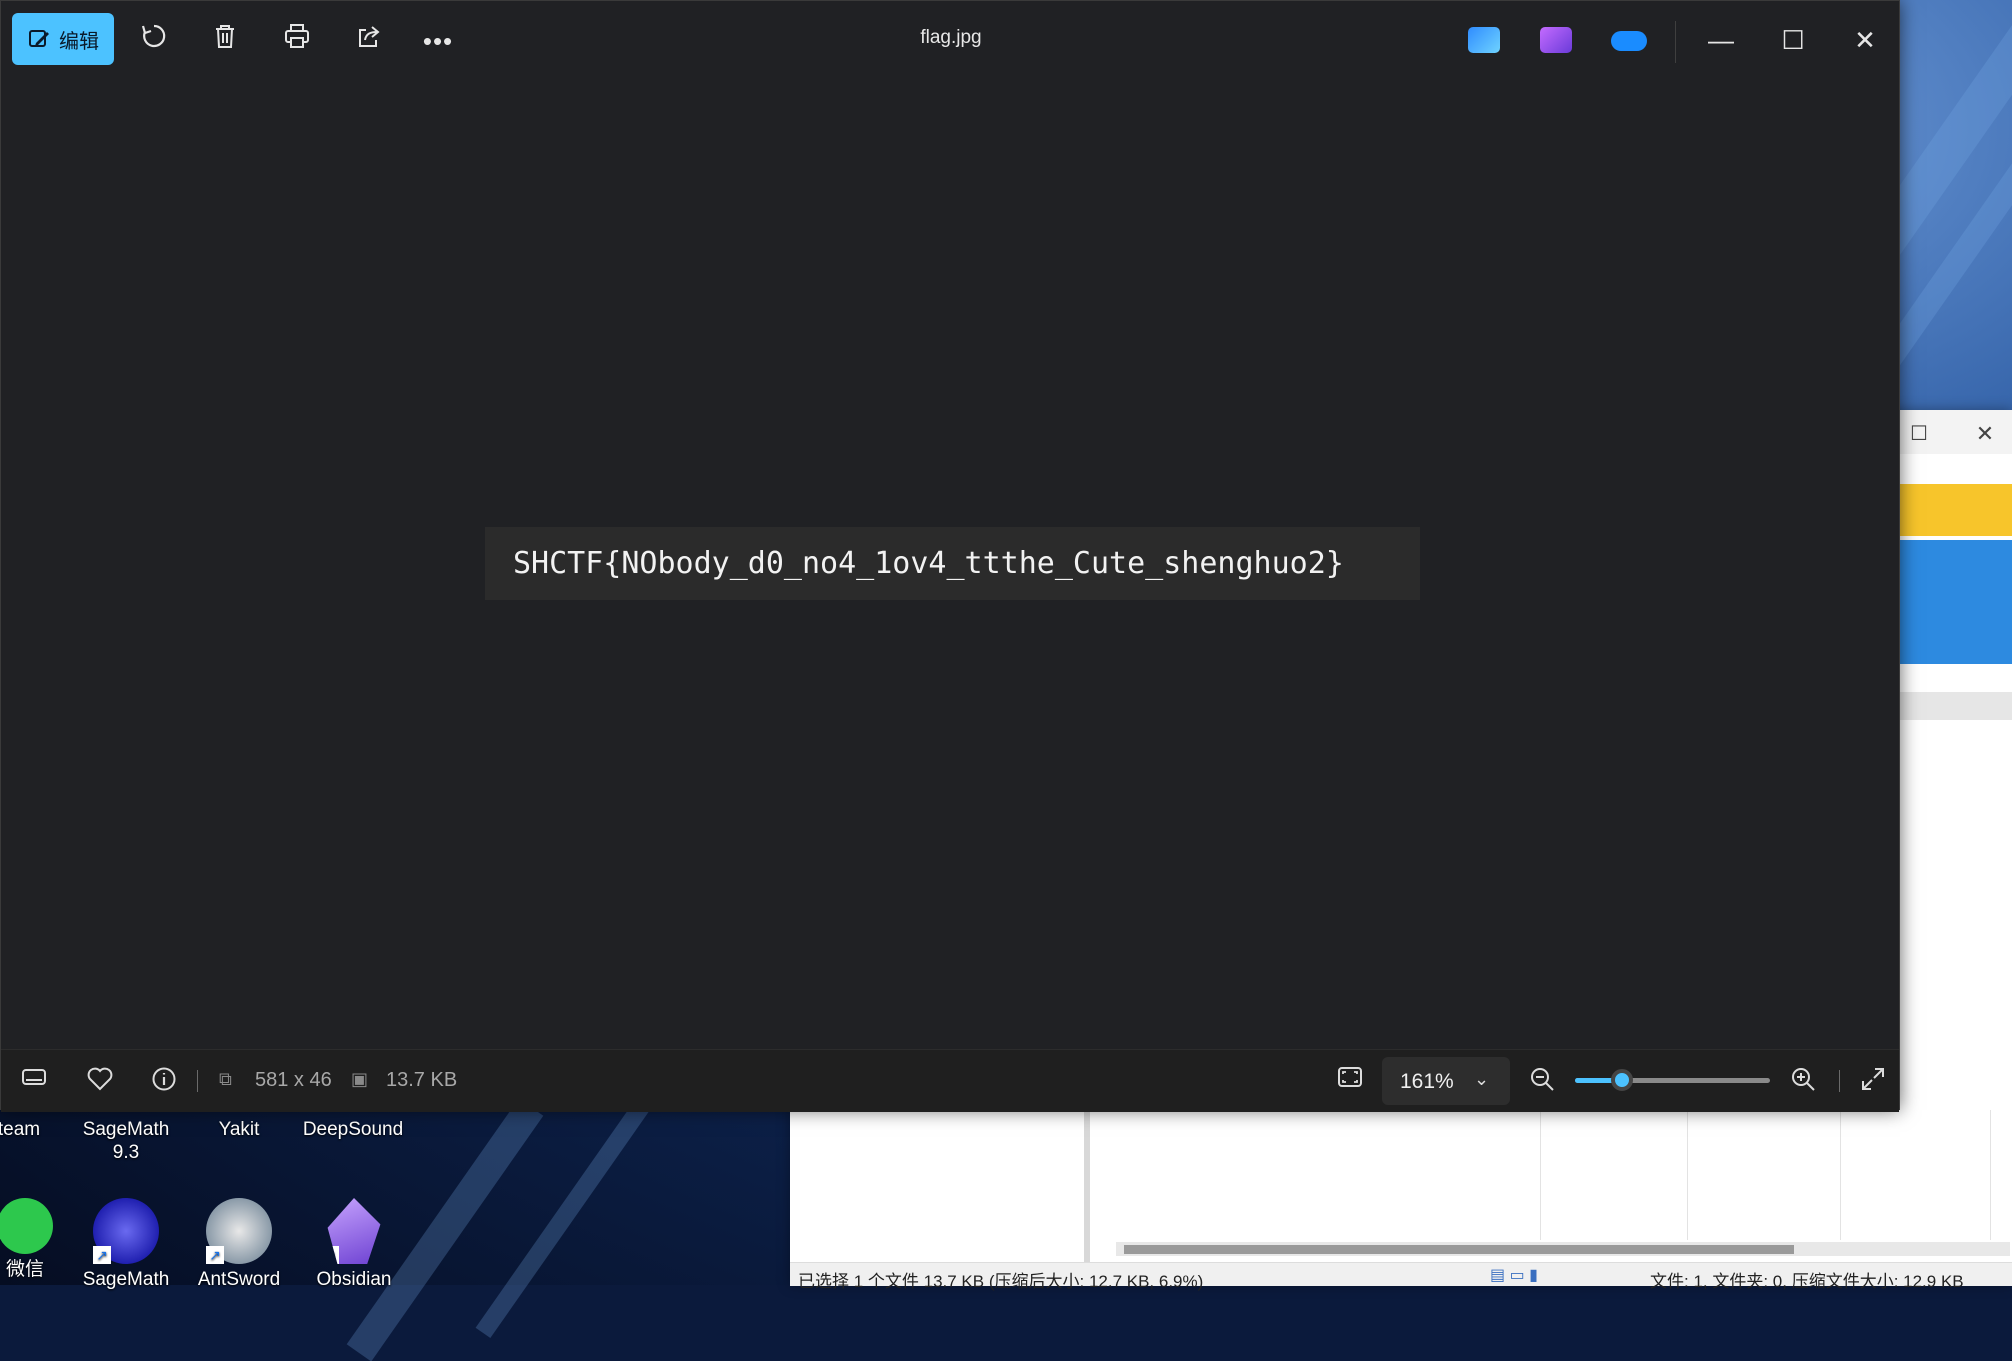 This screenshot has height=1361, width=2012. What do you see at coordinates (940, 1197) in the screenshot?
I see `explorer-left-pane` at bounding box center [940, 1197].